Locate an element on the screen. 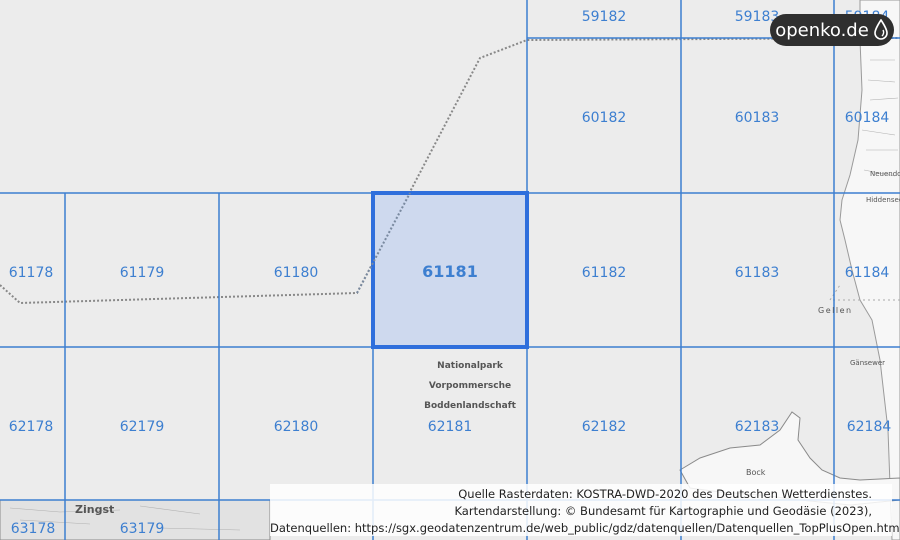  cell-label-61183: 61183 is located at coordinates (757, 273).